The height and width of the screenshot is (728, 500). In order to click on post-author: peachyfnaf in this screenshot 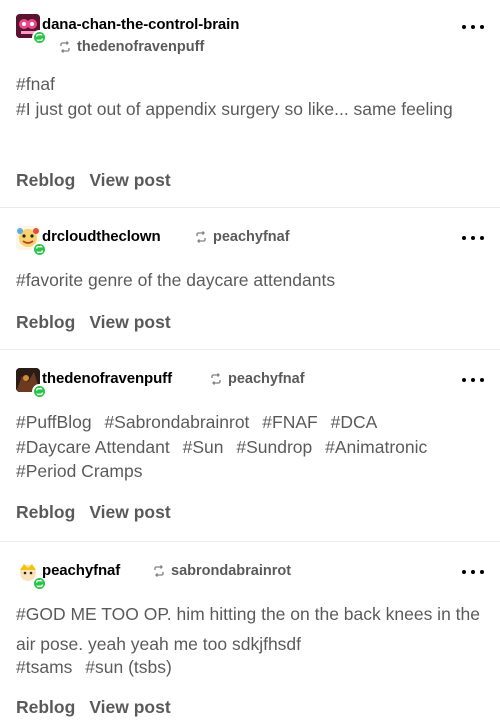, I will do `click(81, 570)`.